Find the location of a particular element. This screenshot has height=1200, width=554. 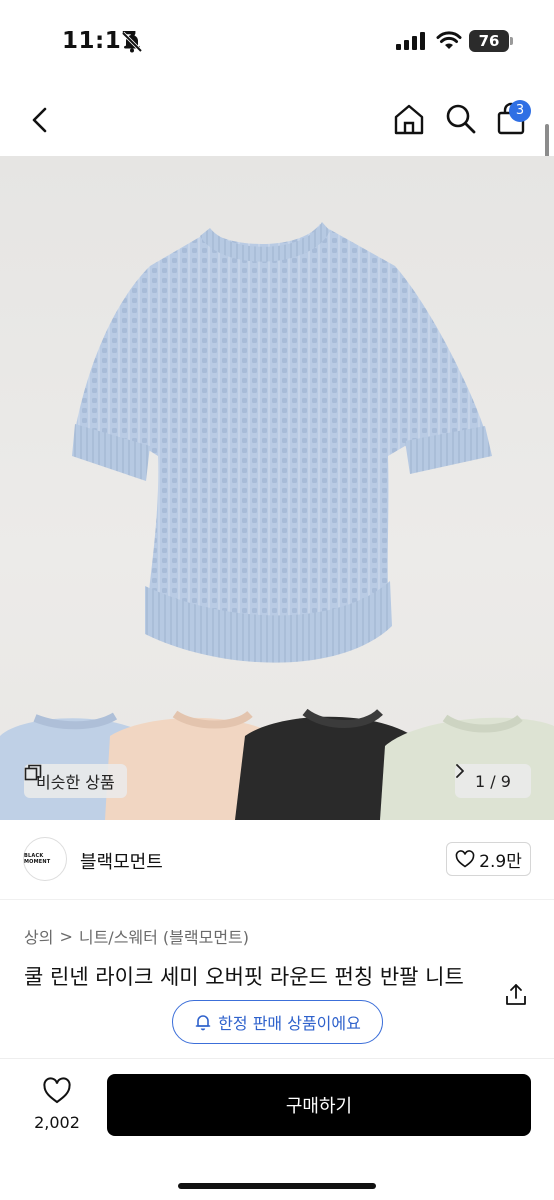

breadcrumb-category: 상의 is located at coordinates (38, 936).